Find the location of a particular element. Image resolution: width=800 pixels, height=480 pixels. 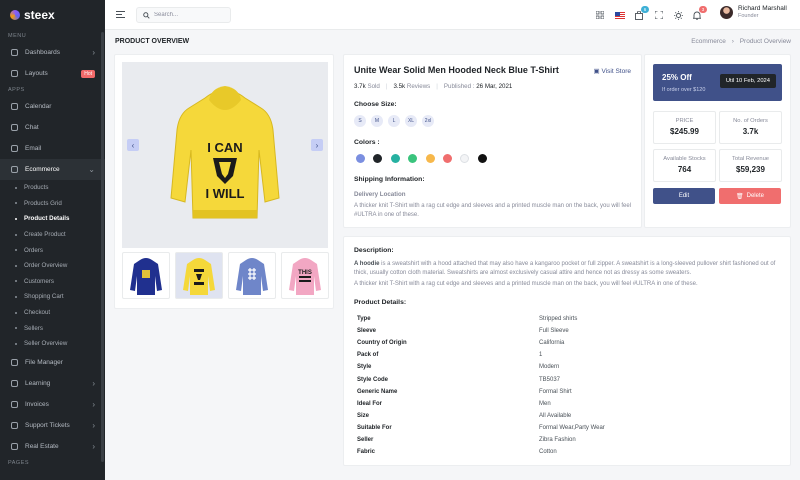

sidebar-subitem: Customers is located at coordinates (52, 282).